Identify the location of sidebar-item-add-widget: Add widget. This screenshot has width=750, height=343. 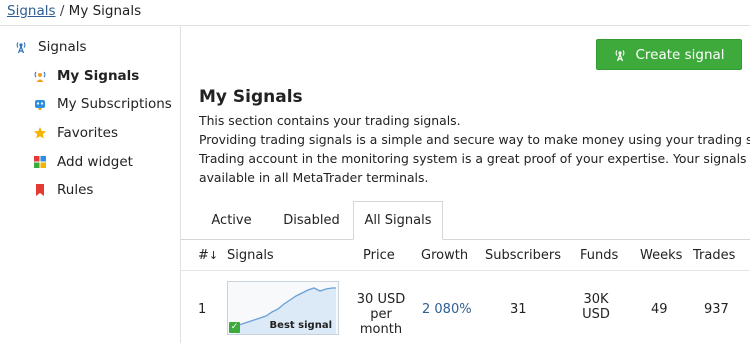
(83, 162).